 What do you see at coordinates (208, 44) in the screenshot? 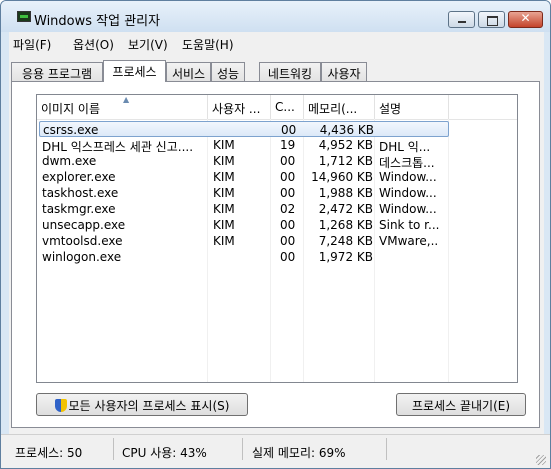
I see `menu-help: 도움말(H)` at bounding box center [208, 44].